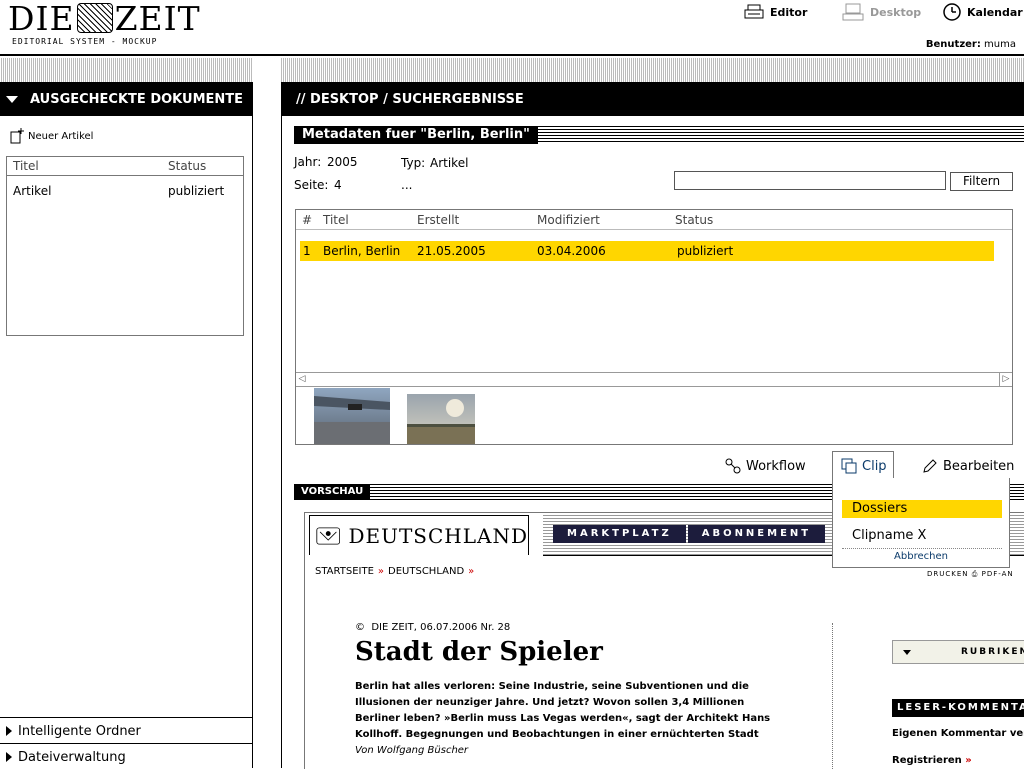 The height and width of the screenshot is (770, 1024). I want to click on clip-button: Clip, so click(864, 466).